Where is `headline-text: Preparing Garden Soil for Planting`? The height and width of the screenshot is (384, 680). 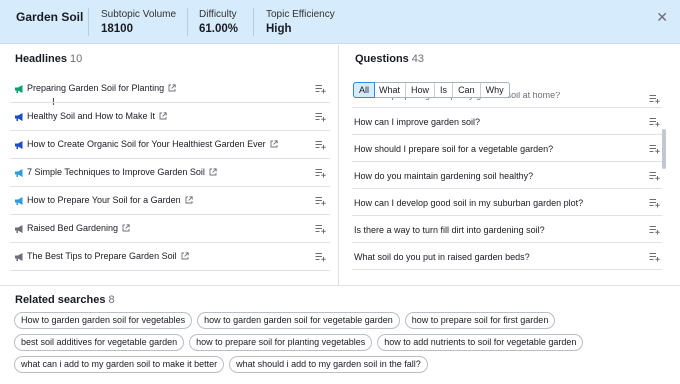 headline-text: Preparing Garden Soil for Planting is located at coordinates (101, 88).